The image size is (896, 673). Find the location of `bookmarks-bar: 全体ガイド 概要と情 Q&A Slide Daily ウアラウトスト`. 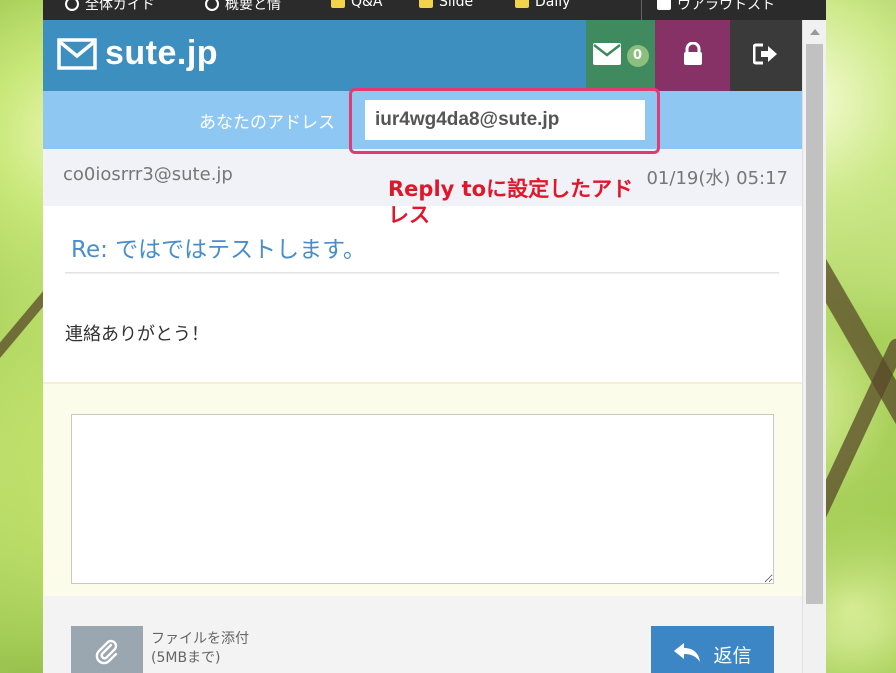

bookmarks-bar: 全体ガイド 概要と情 Q&A Slide Daily ウアラウトスト is located at coordinates (434, 10).